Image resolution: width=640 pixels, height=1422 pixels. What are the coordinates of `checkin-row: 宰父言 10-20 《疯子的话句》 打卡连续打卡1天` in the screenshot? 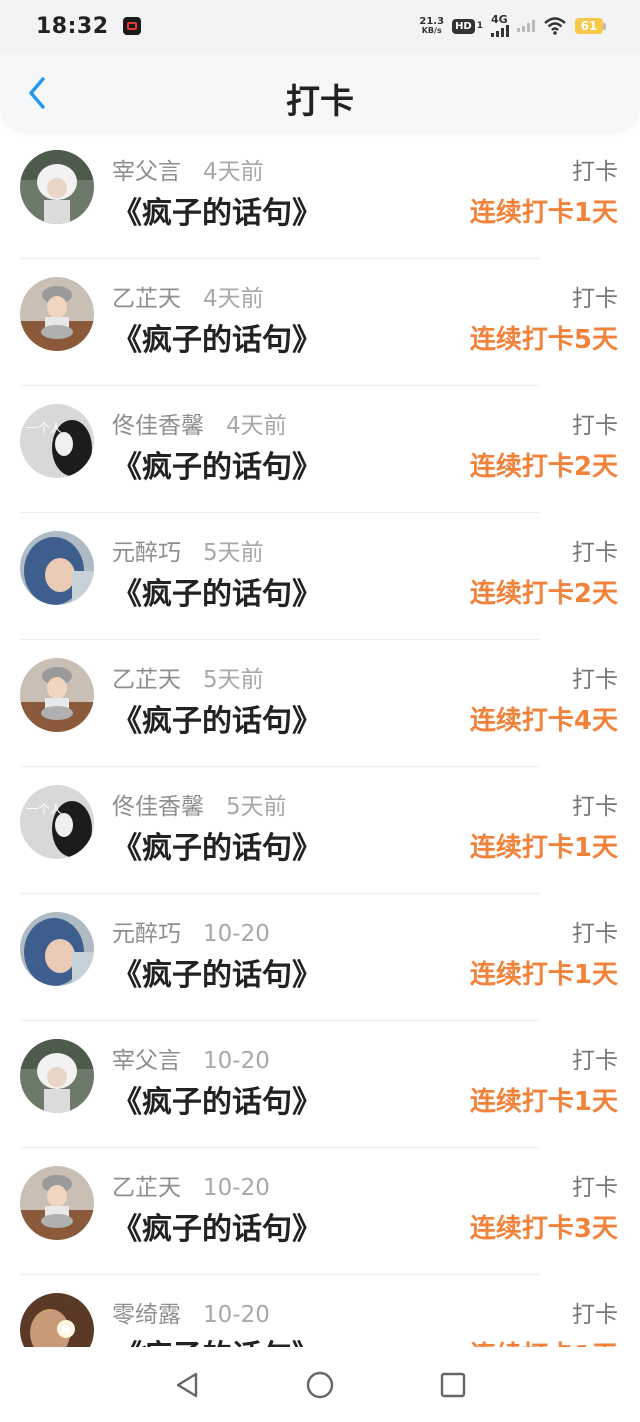 It's located at (320, 1084).